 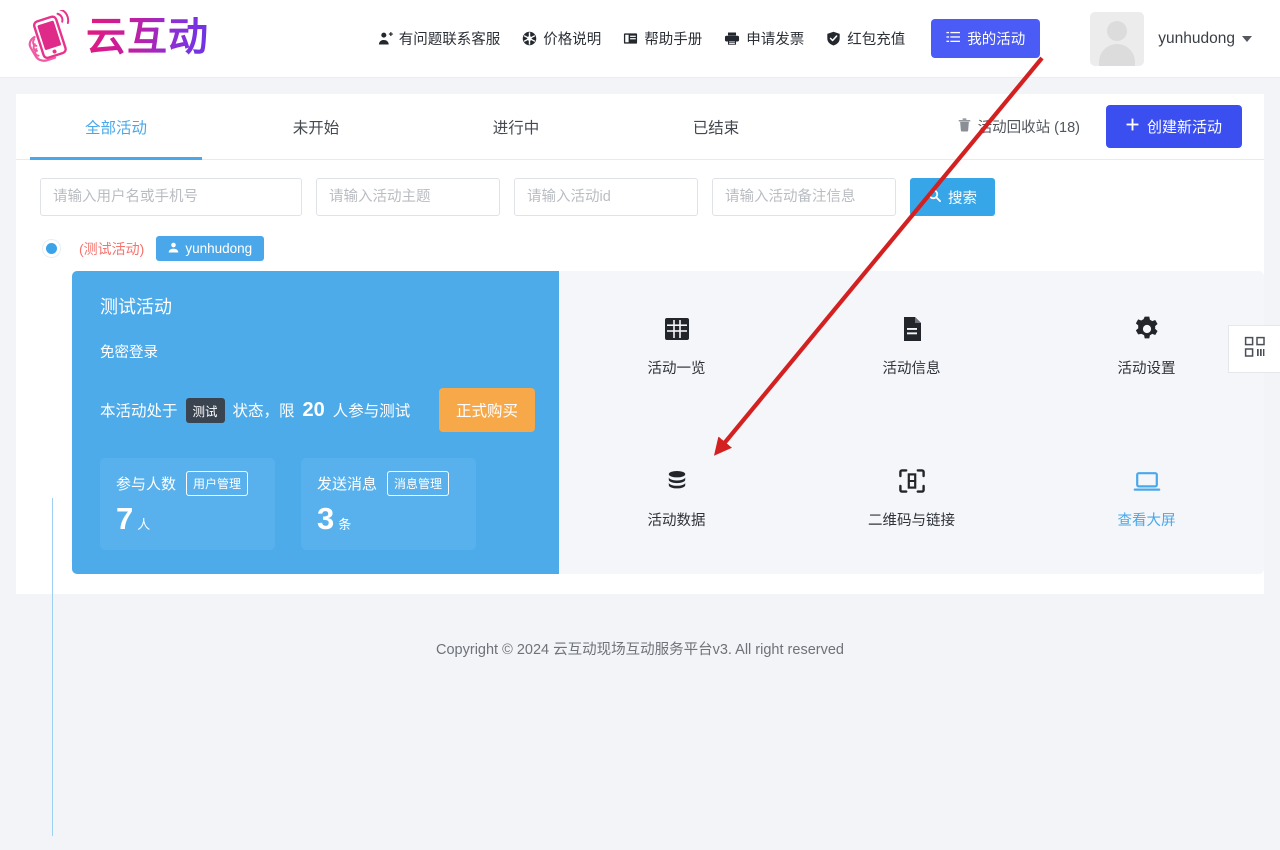 What do you see at coordinates (1147, 329) in the screenshot?
I see `gear-icon` at bounding box center [1147, 329].